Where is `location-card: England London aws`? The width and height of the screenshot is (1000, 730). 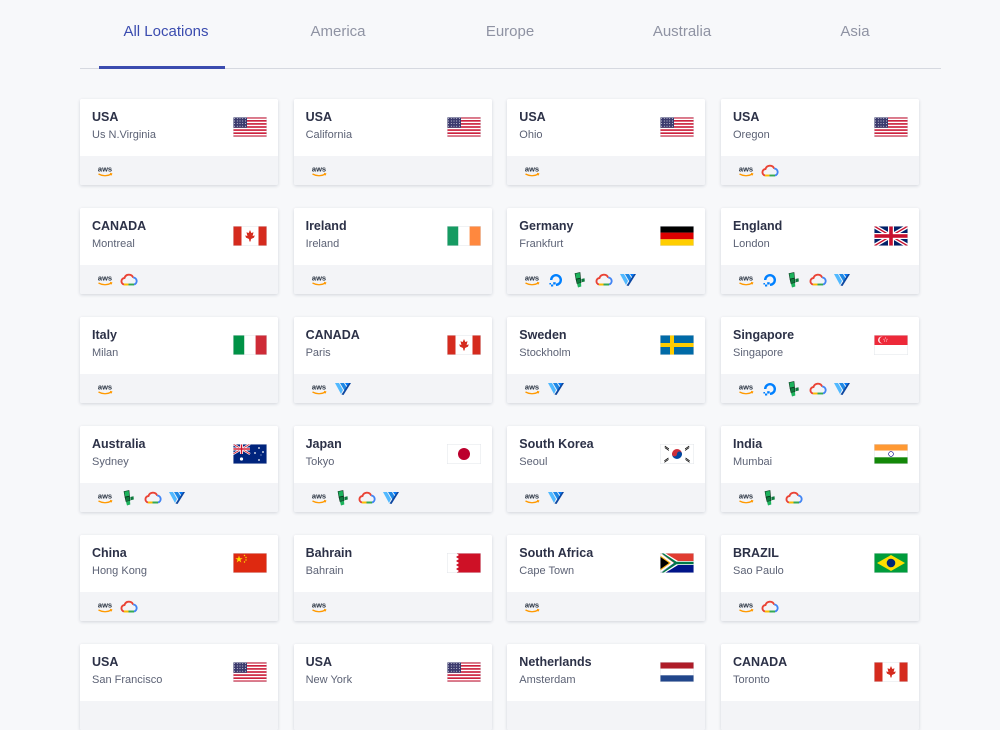 location-card: England London aws is located at coordinates (820, 251).